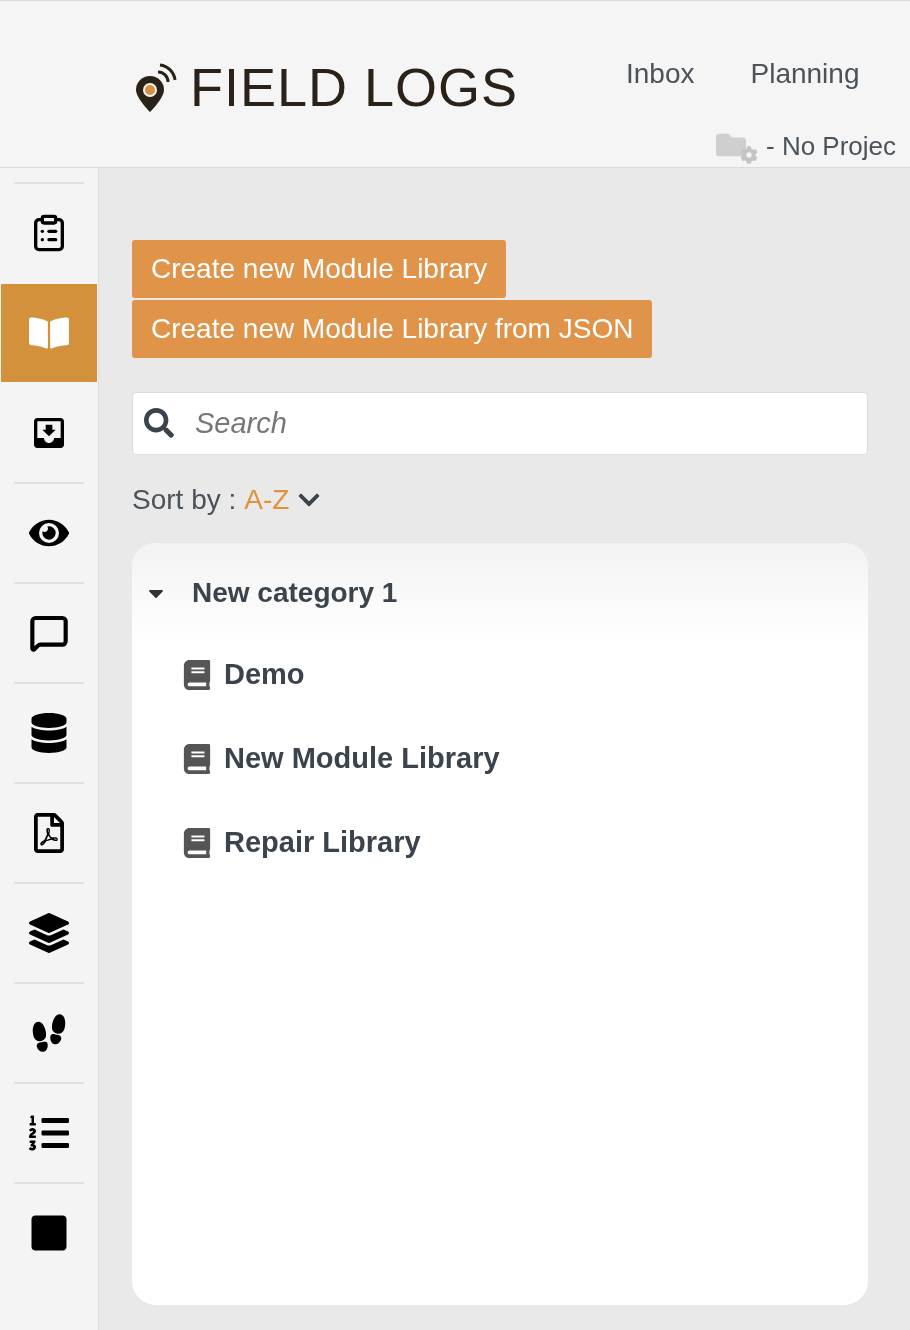 The height and width of the screenshot is (1330, 910). What do you see at coordinates (295, 593) in the screenshot?
I see `category-label: New category 1` at bounding box center [295, 593].